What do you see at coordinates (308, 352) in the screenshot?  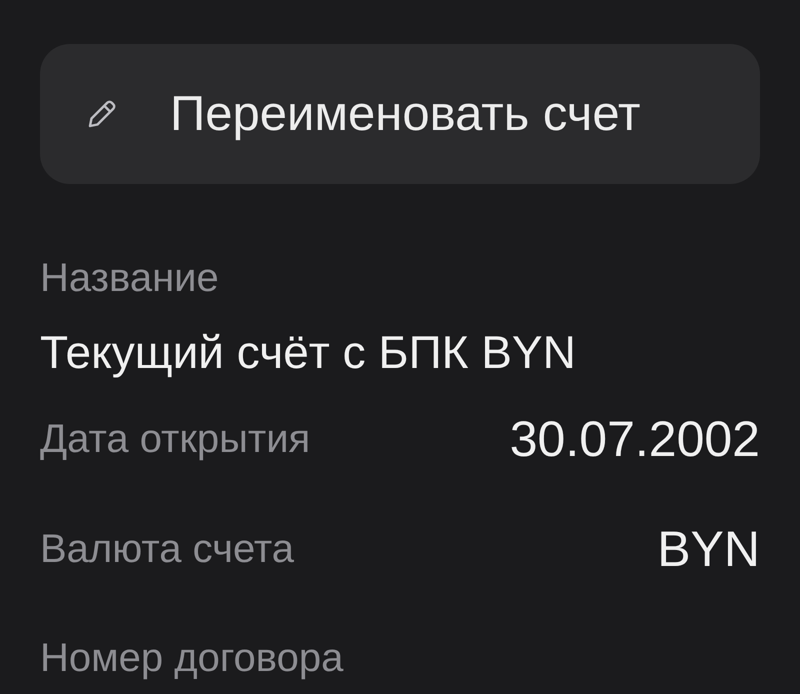 I see `field-value: Текущий счёт с БПК BYN` at bounding box center [308, 352].